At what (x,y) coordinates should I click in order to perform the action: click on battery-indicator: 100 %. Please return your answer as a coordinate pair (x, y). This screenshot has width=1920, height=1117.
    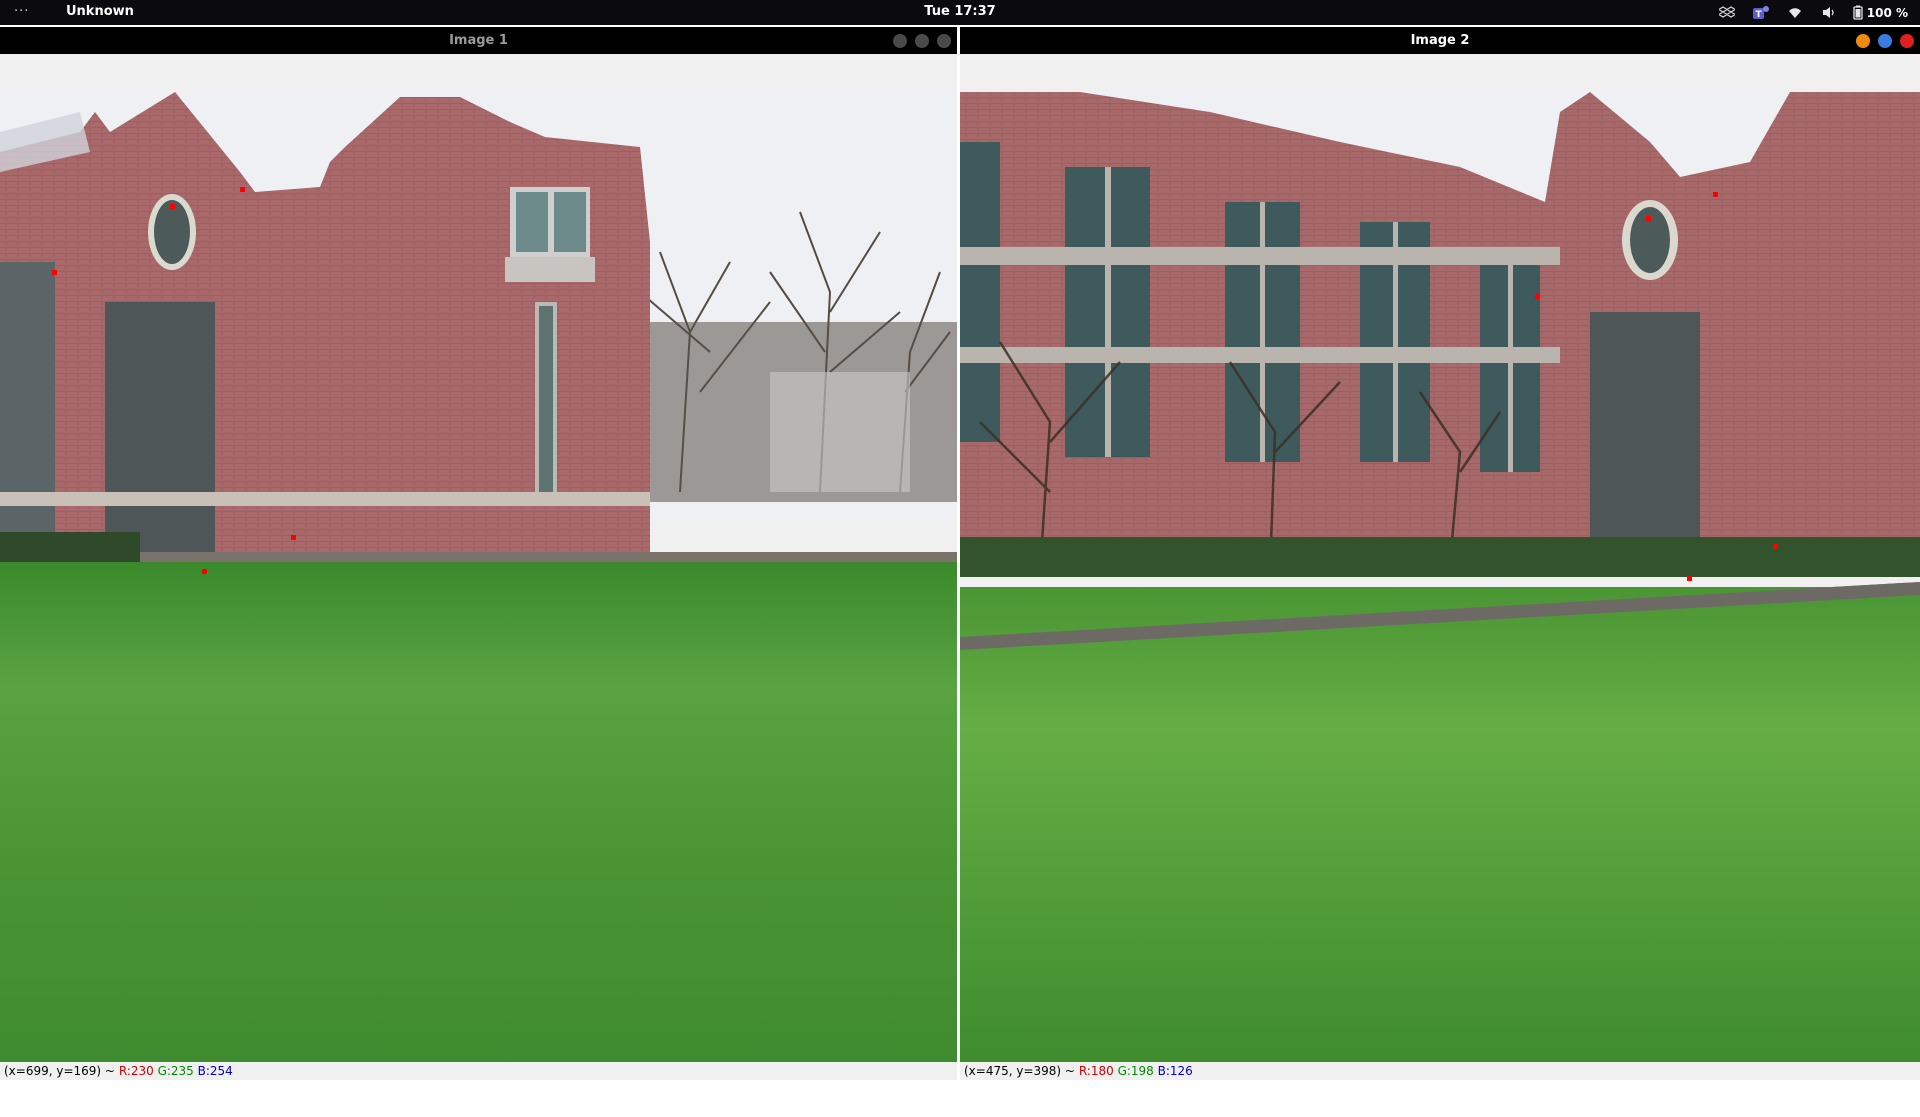
    Looking at the image, I should click on (1880, 12).